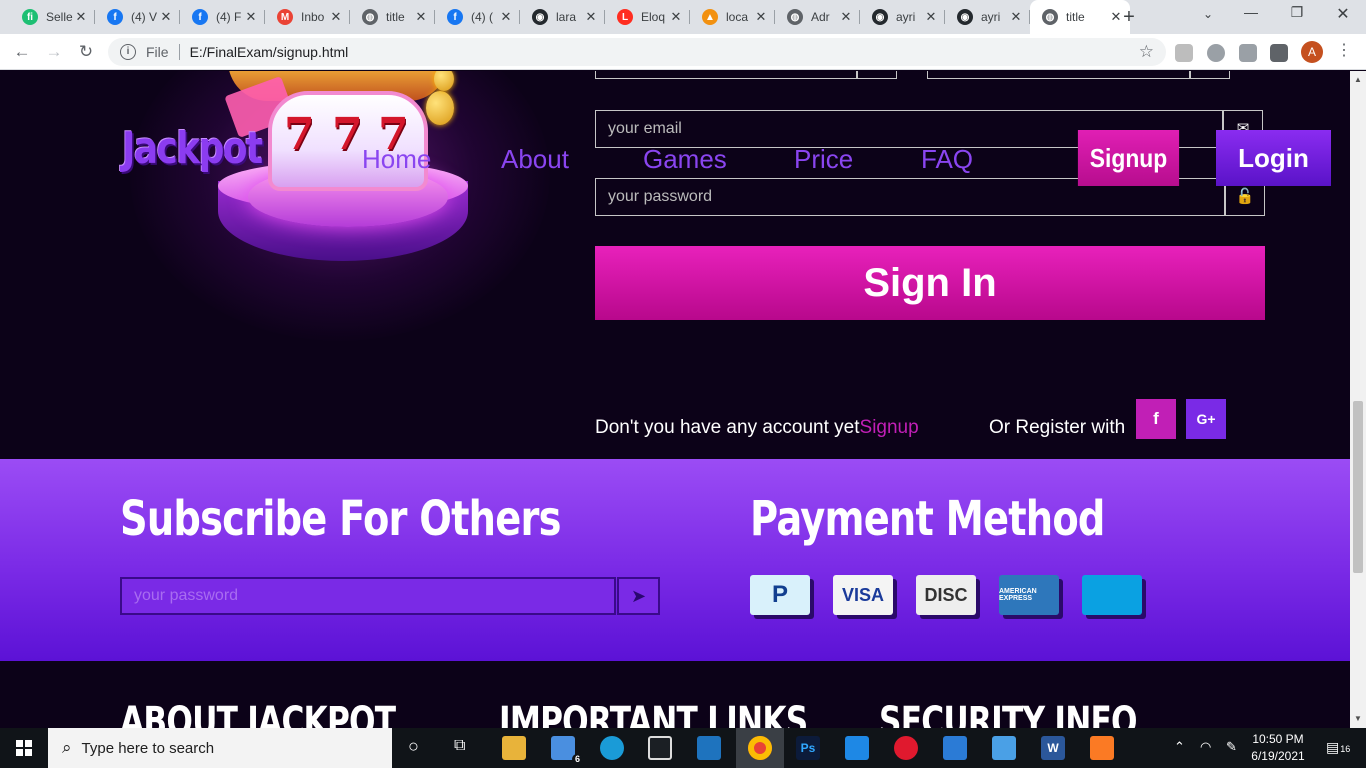 This screenshot has height=768, width=1366. What do you see at coordinates (1279, 53) in the screenshot?
I see `puzzle-extensions-icon` at bounding box center [1279, 53].